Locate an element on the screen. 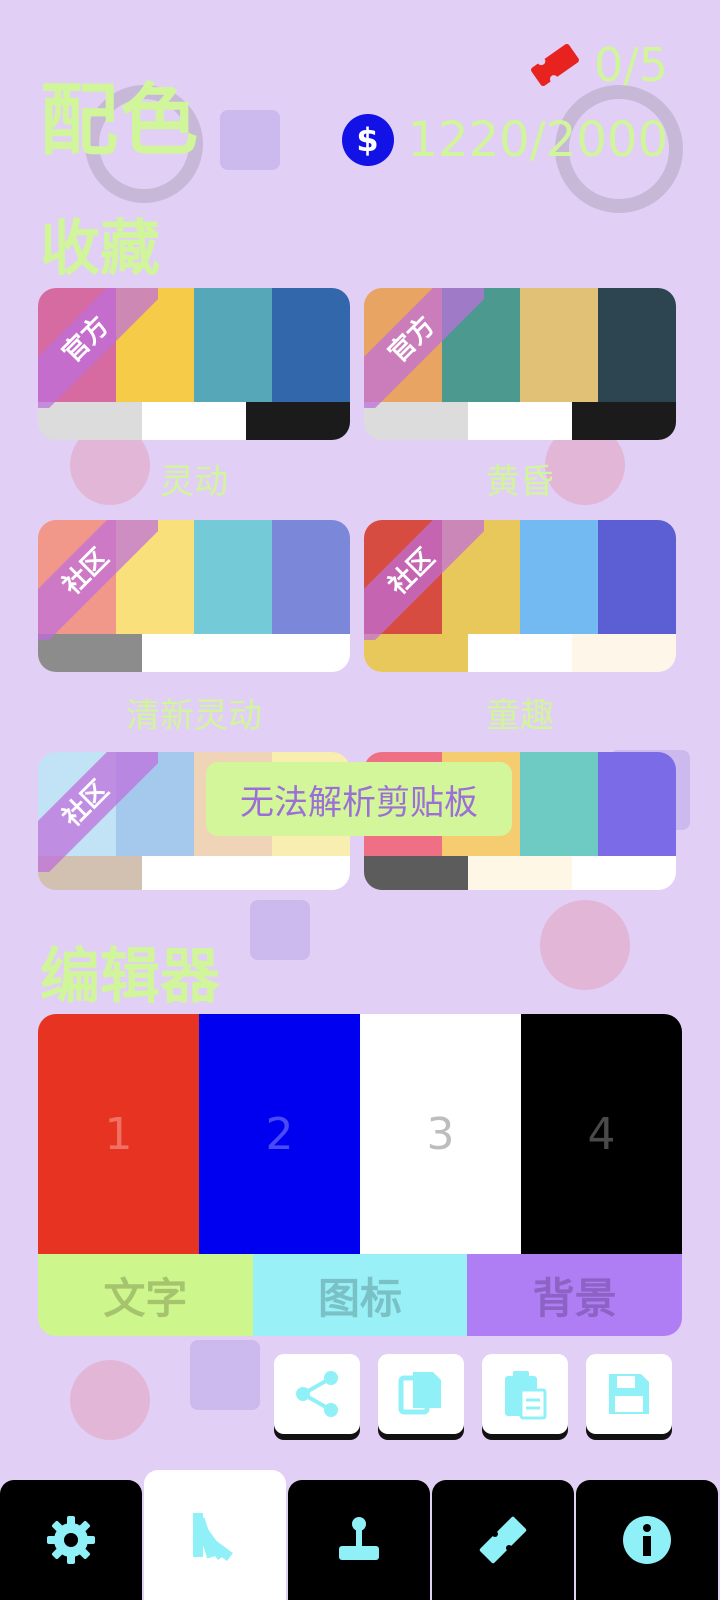  palette-card-4: 社区 is located at coordinates (520, 596).